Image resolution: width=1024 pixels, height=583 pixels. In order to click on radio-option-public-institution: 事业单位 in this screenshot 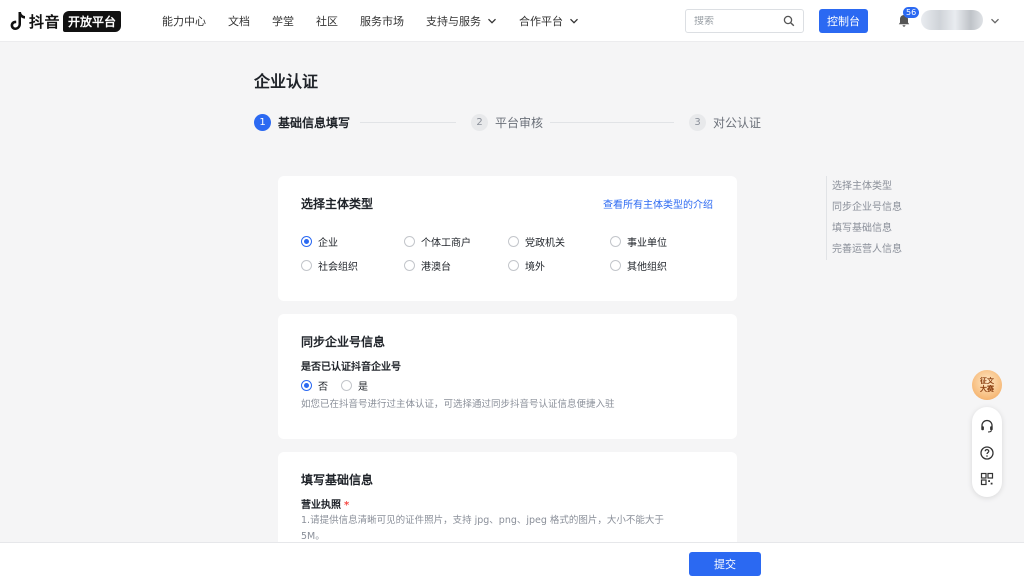, I will do `click(638, 241)`.